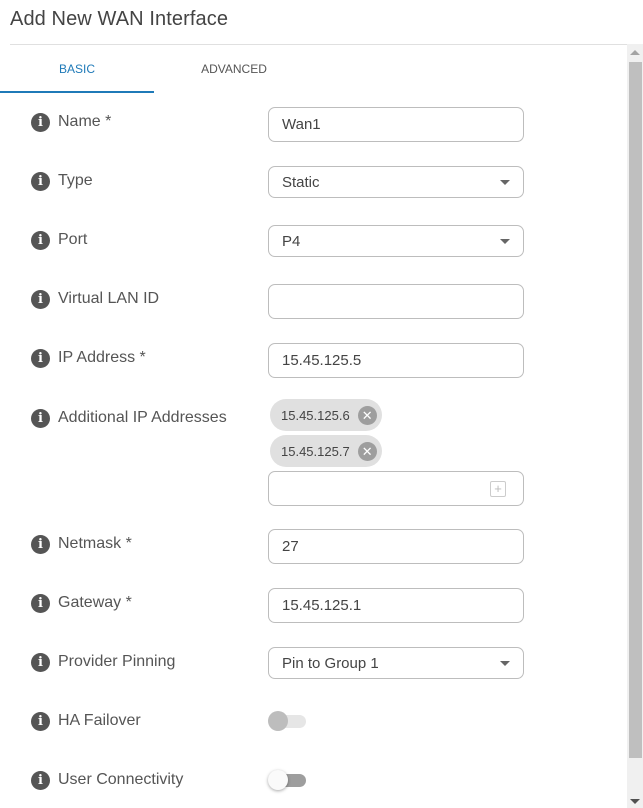  I want to click on add-ip-icon: +, so click(498, 488).